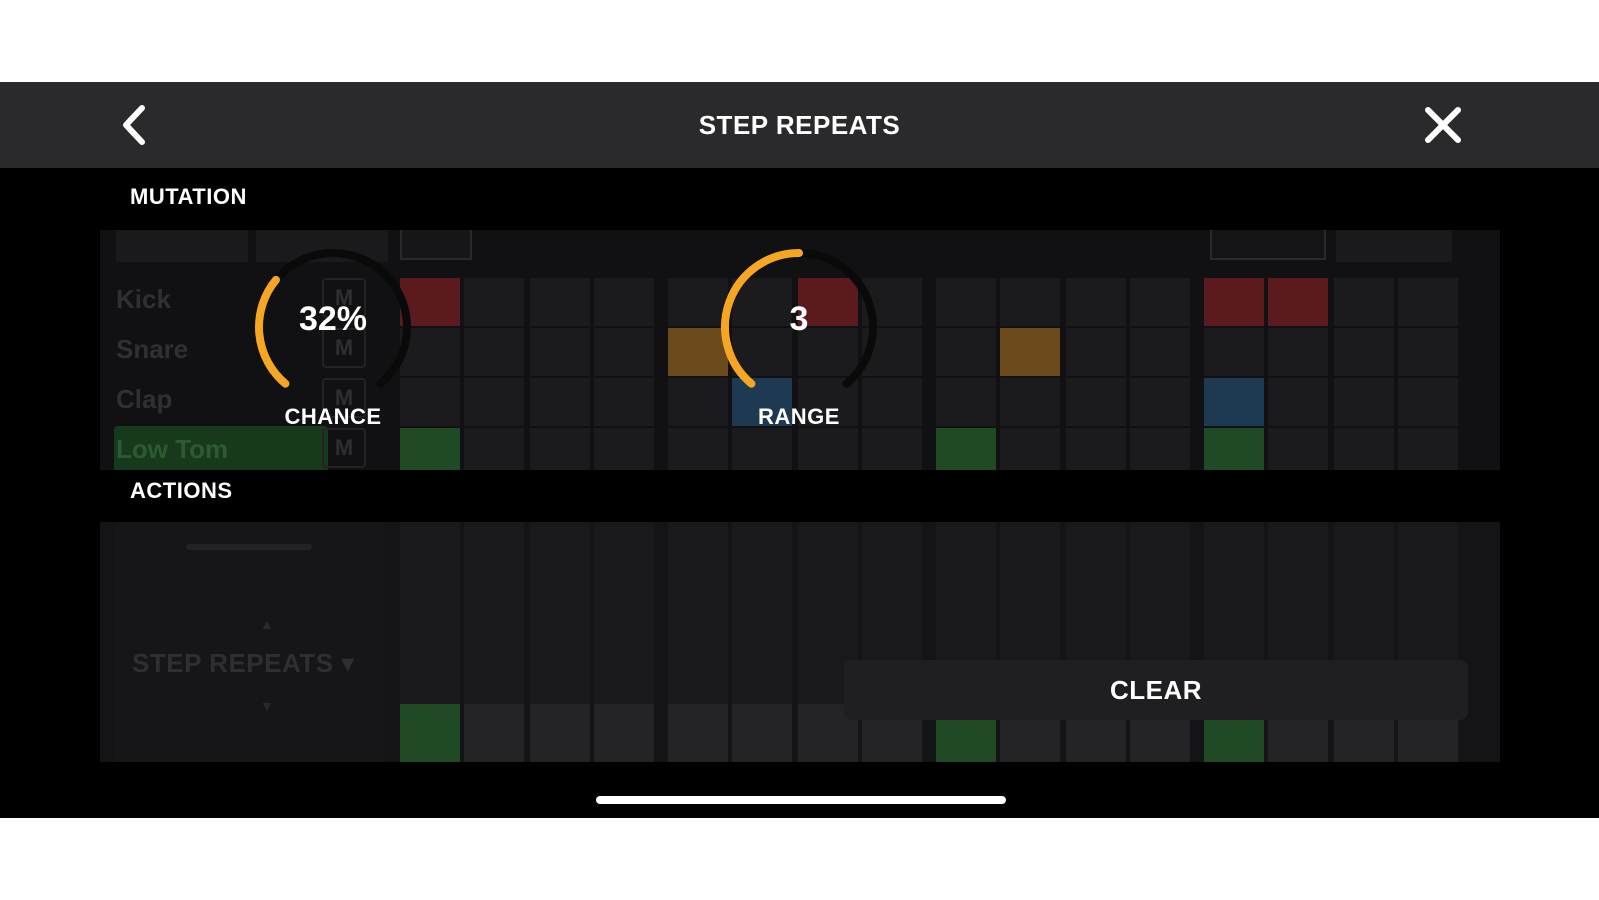 This screenshot has width=1599, height=900. What do you see at coordinates (143, 299) in the screenshot?
I see `track-name-kick: Kick` at bounding box center [143, 299].